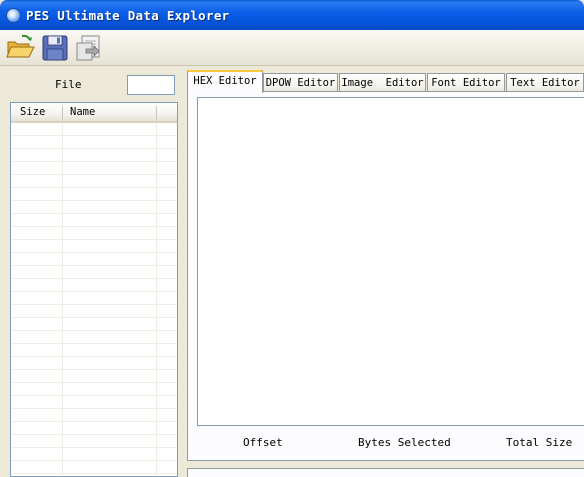 The image size is (584, 477). I want to click on tab-hex-editor: HEX Editor, so click(225, 81).